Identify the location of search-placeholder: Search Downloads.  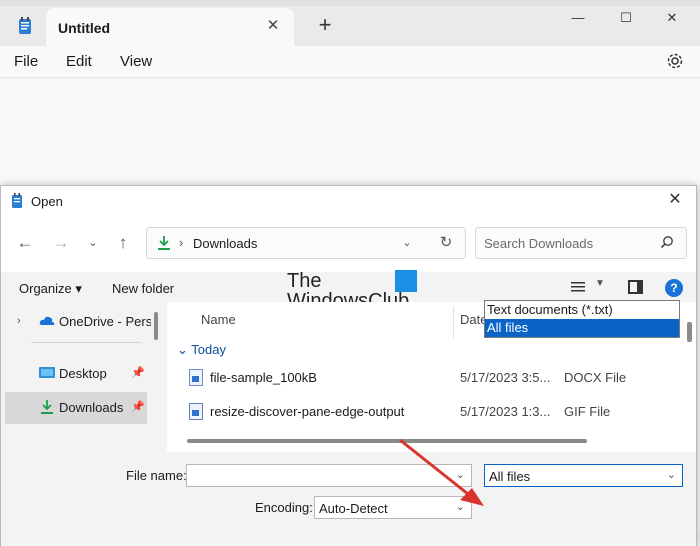
(539, 243).